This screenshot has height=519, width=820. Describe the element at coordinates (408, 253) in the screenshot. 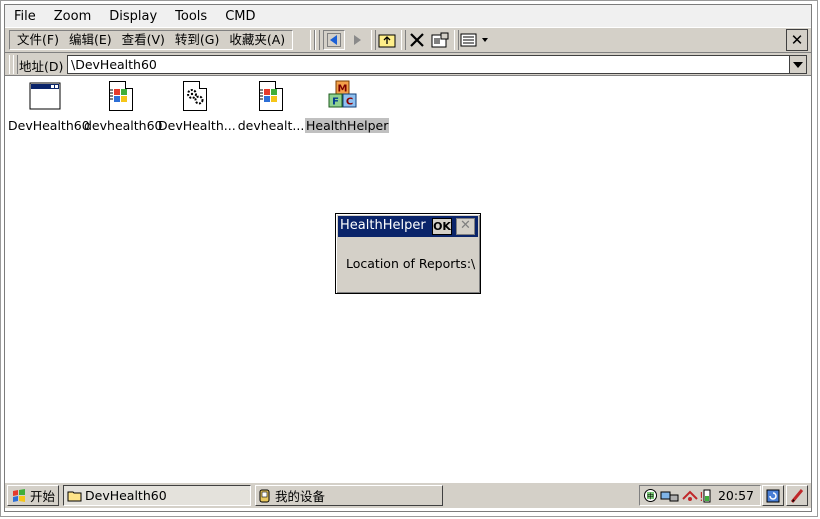

I see `healthhelper-dialog: HealthHelper OK ✕ Location of Reports:\` at that location.